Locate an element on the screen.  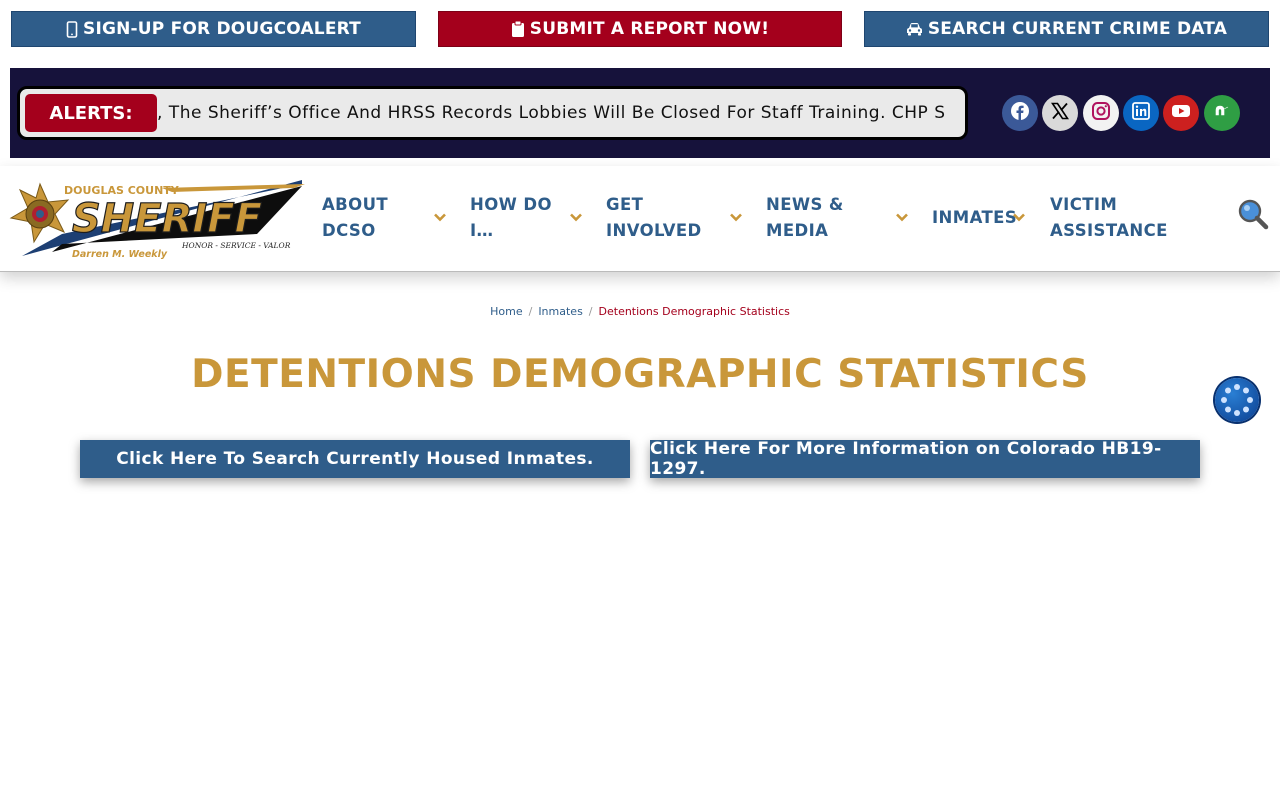
x-twitter-link is located at coordinates (1060, 113).